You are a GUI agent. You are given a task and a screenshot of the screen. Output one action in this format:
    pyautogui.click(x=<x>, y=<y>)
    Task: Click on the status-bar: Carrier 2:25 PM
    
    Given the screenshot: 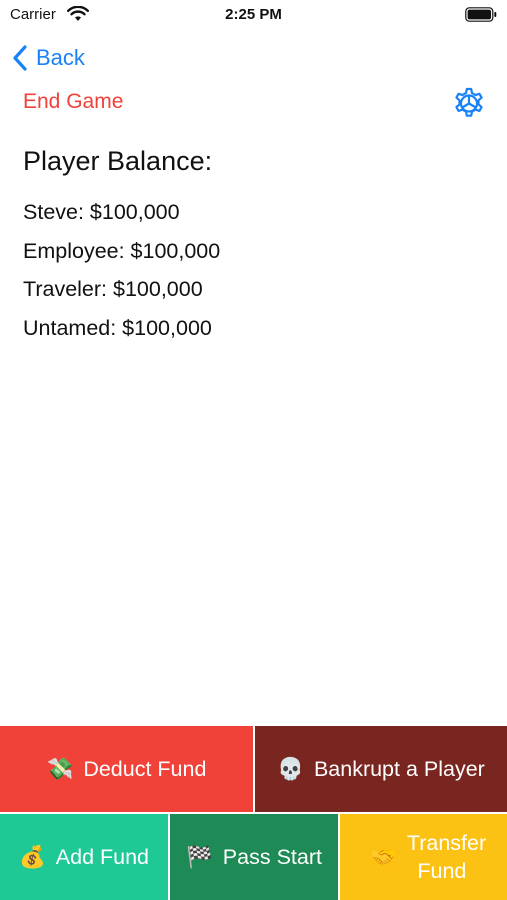 What is the action you would take?
    pyautogui.click(x=253, y=16)
    